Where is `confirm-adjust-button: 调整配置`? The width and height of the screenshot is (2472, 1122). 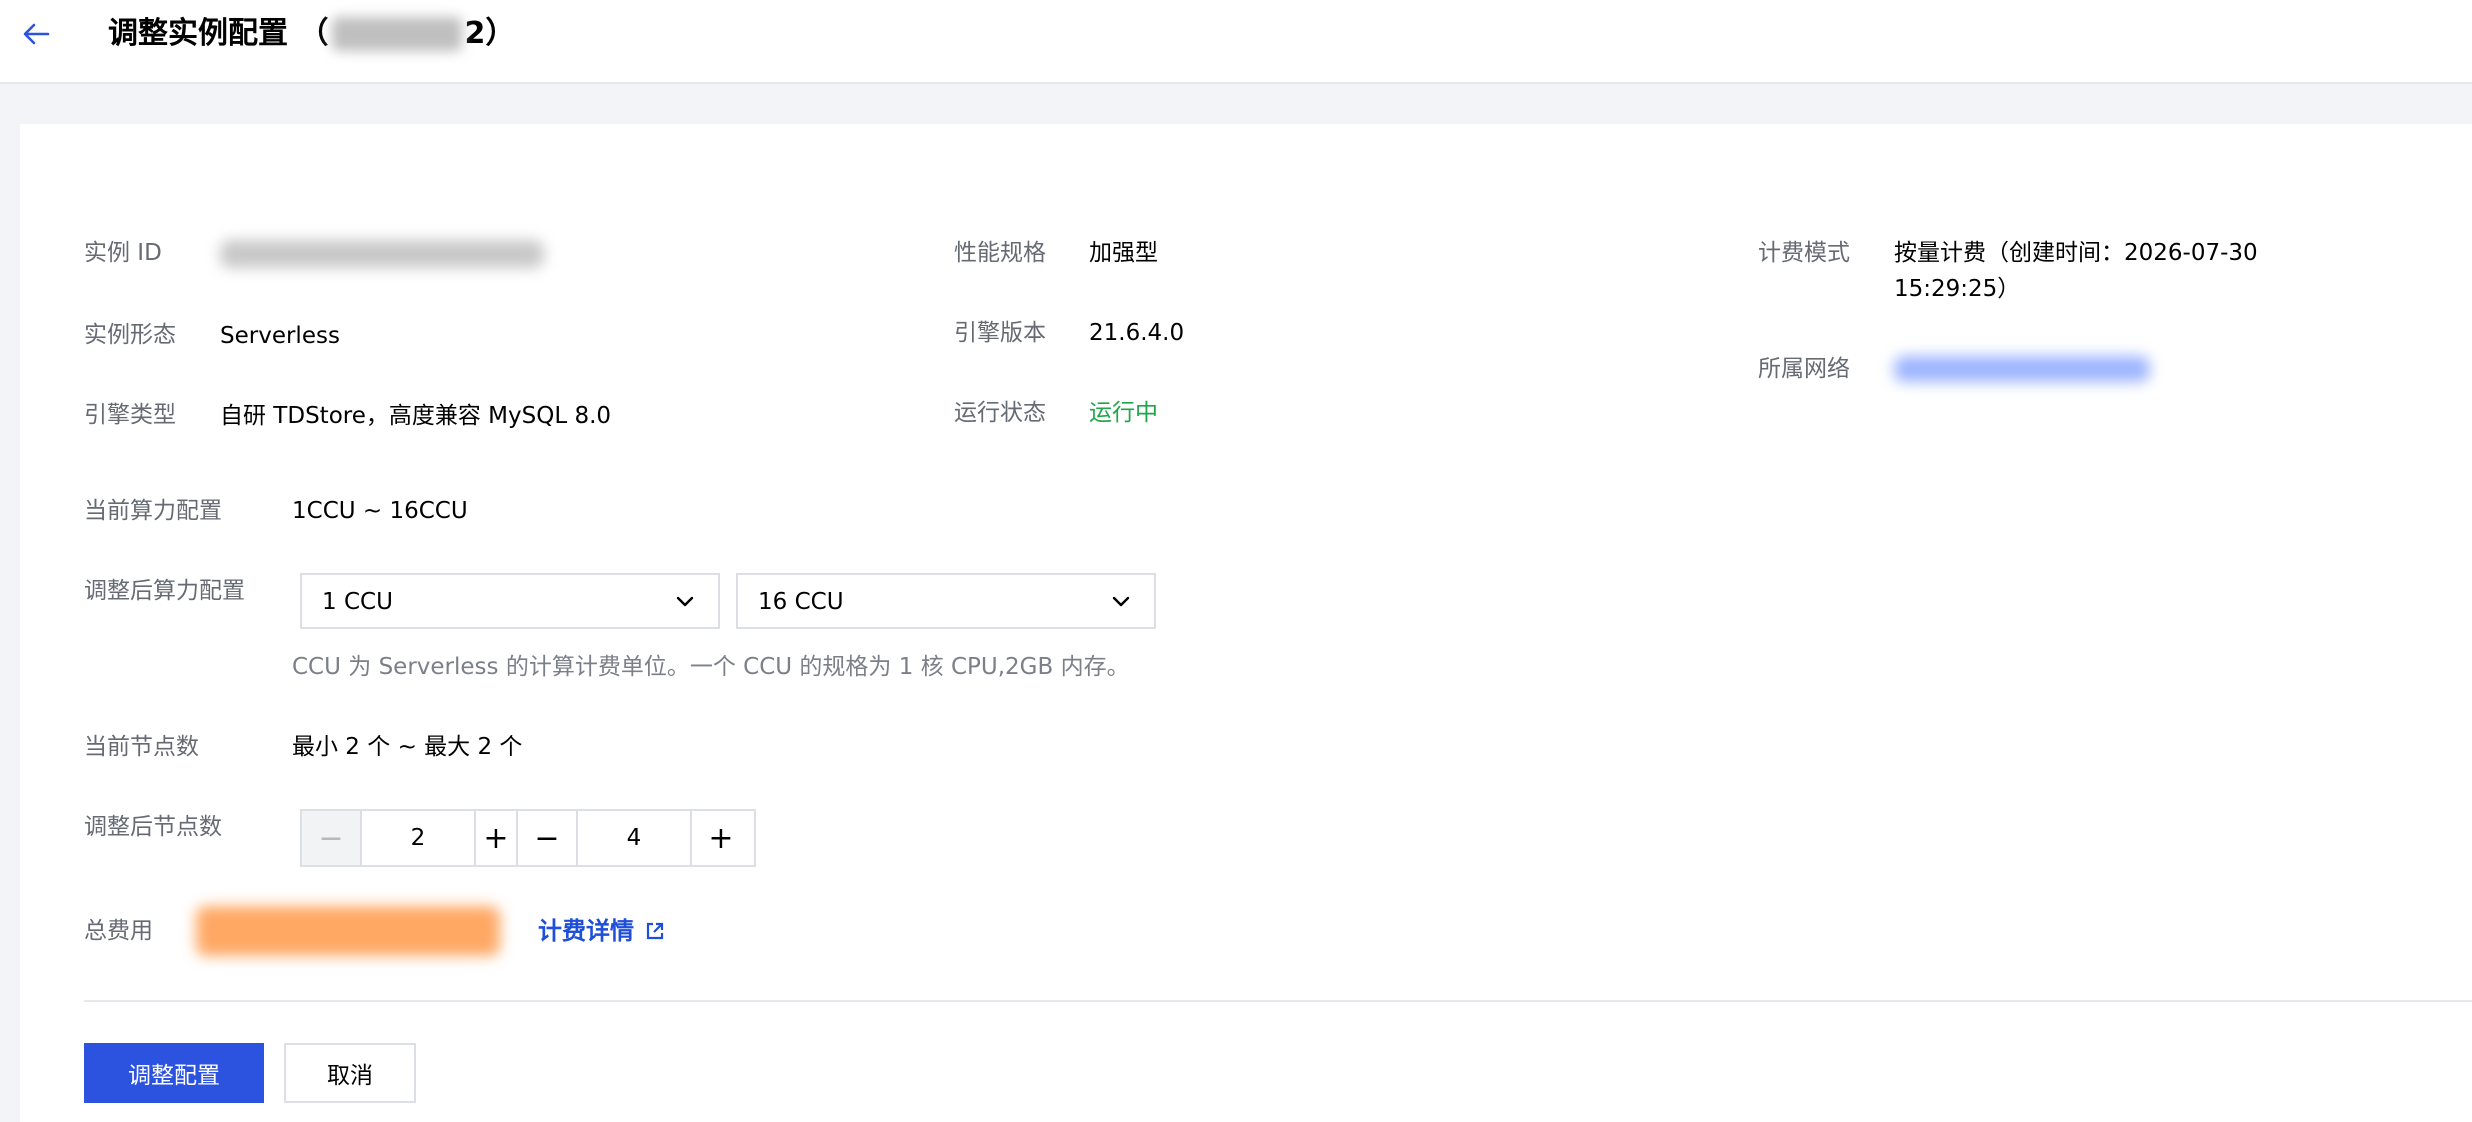
confirm-adjust-button: 调整配置 is located at coordinates (174, 1073).